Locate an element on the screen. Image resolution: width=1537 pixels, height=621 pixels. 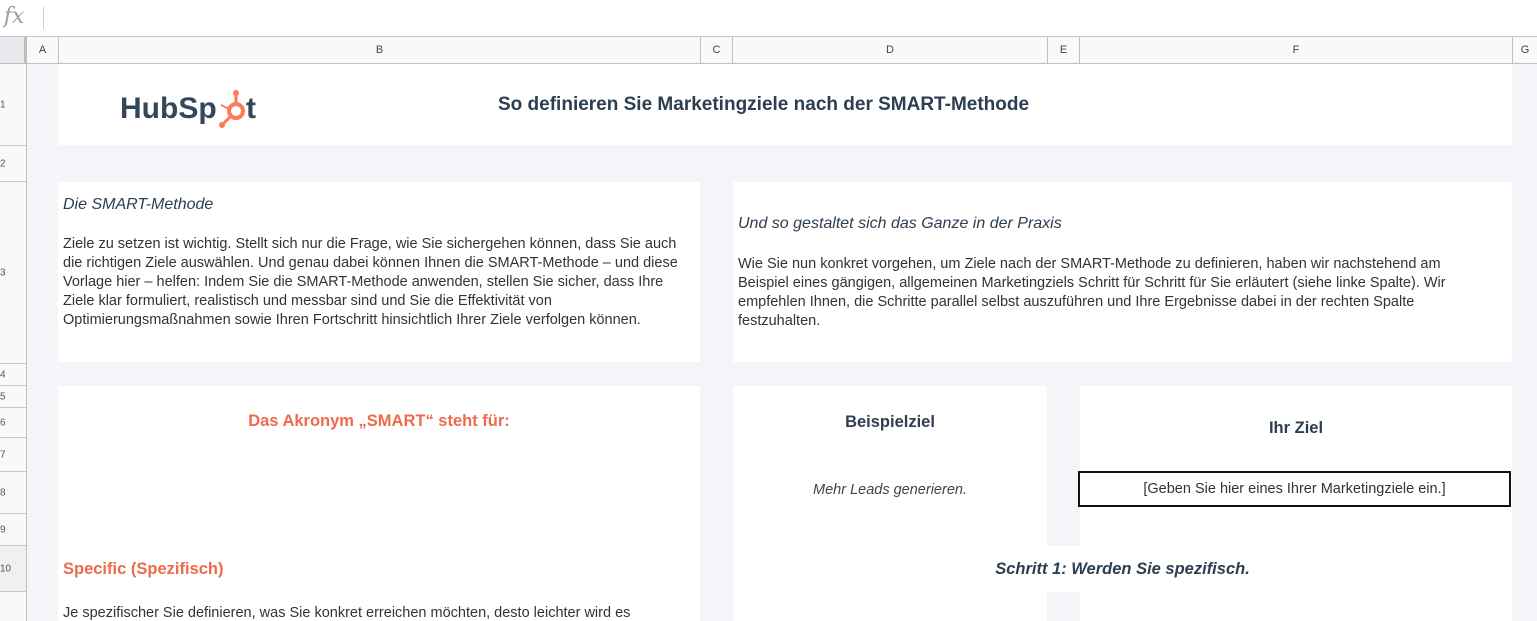
hubspot-logo: HubSp t is located at coordinates (195, 110).